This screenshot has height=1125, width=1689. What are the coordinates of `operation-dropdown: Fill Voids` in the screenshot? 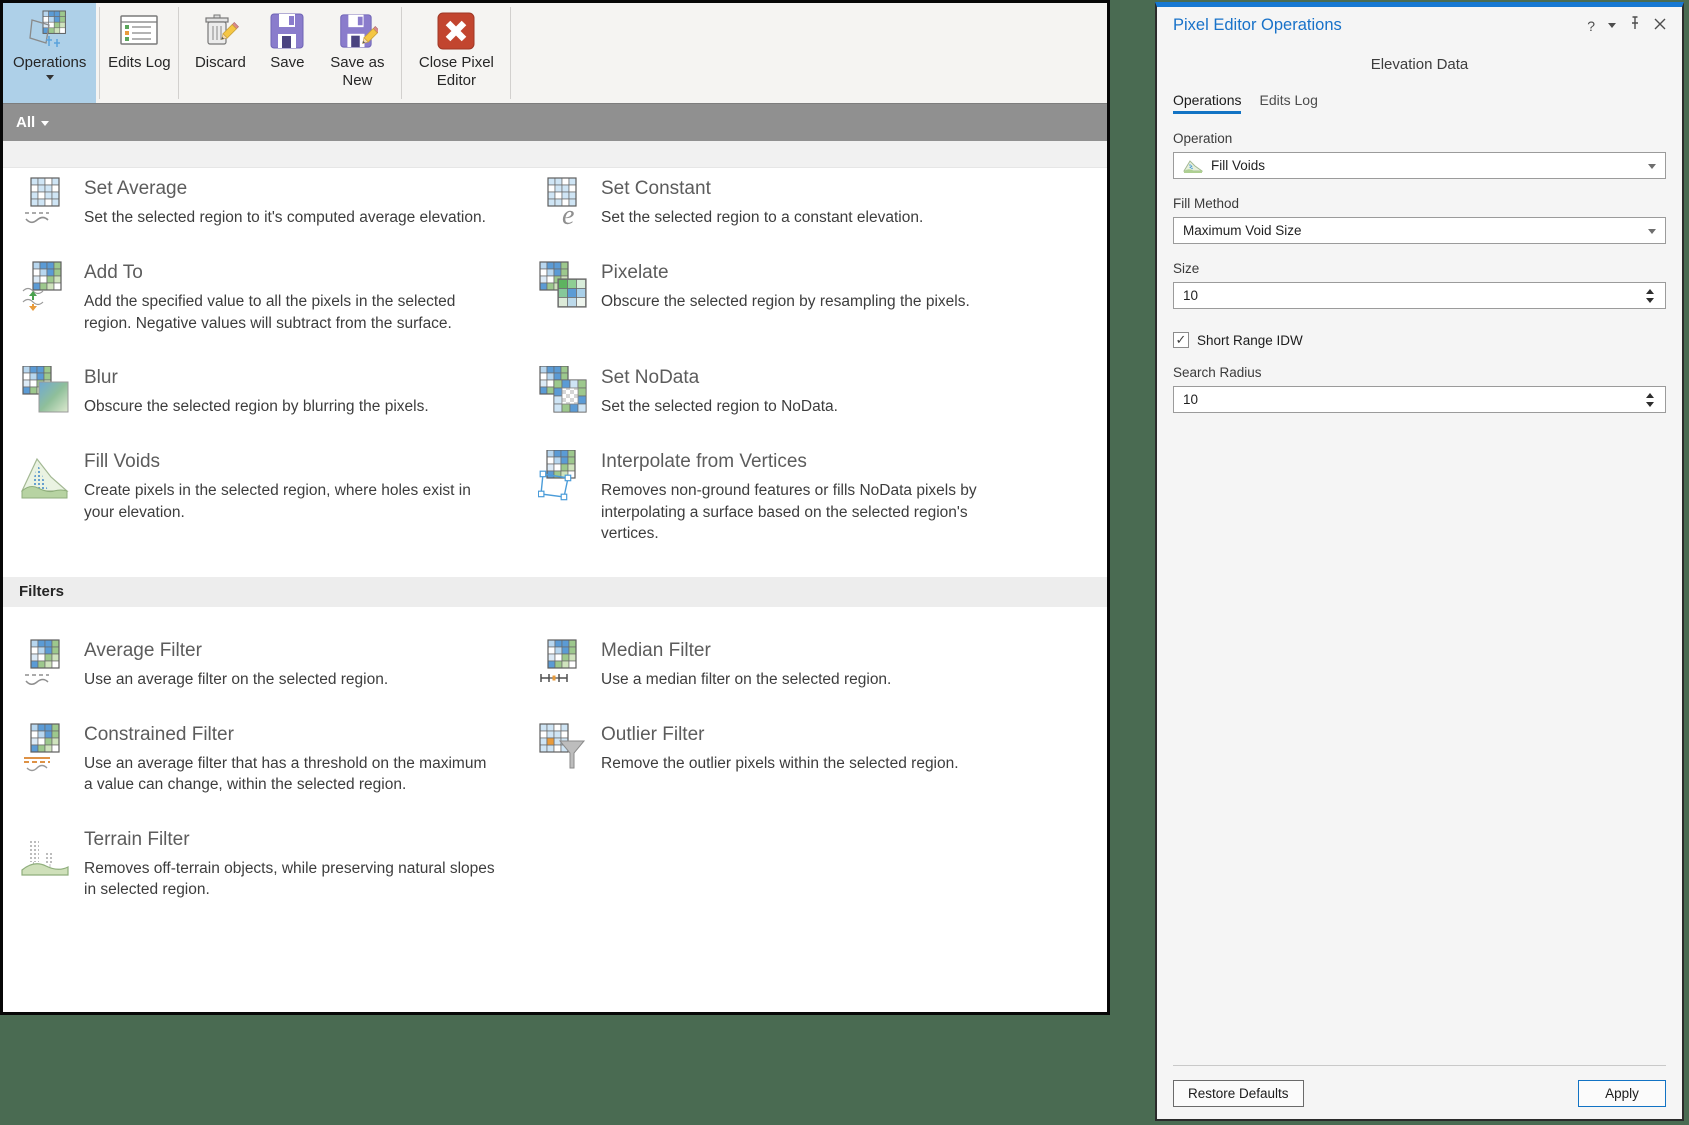 It's located at (1419, 165).